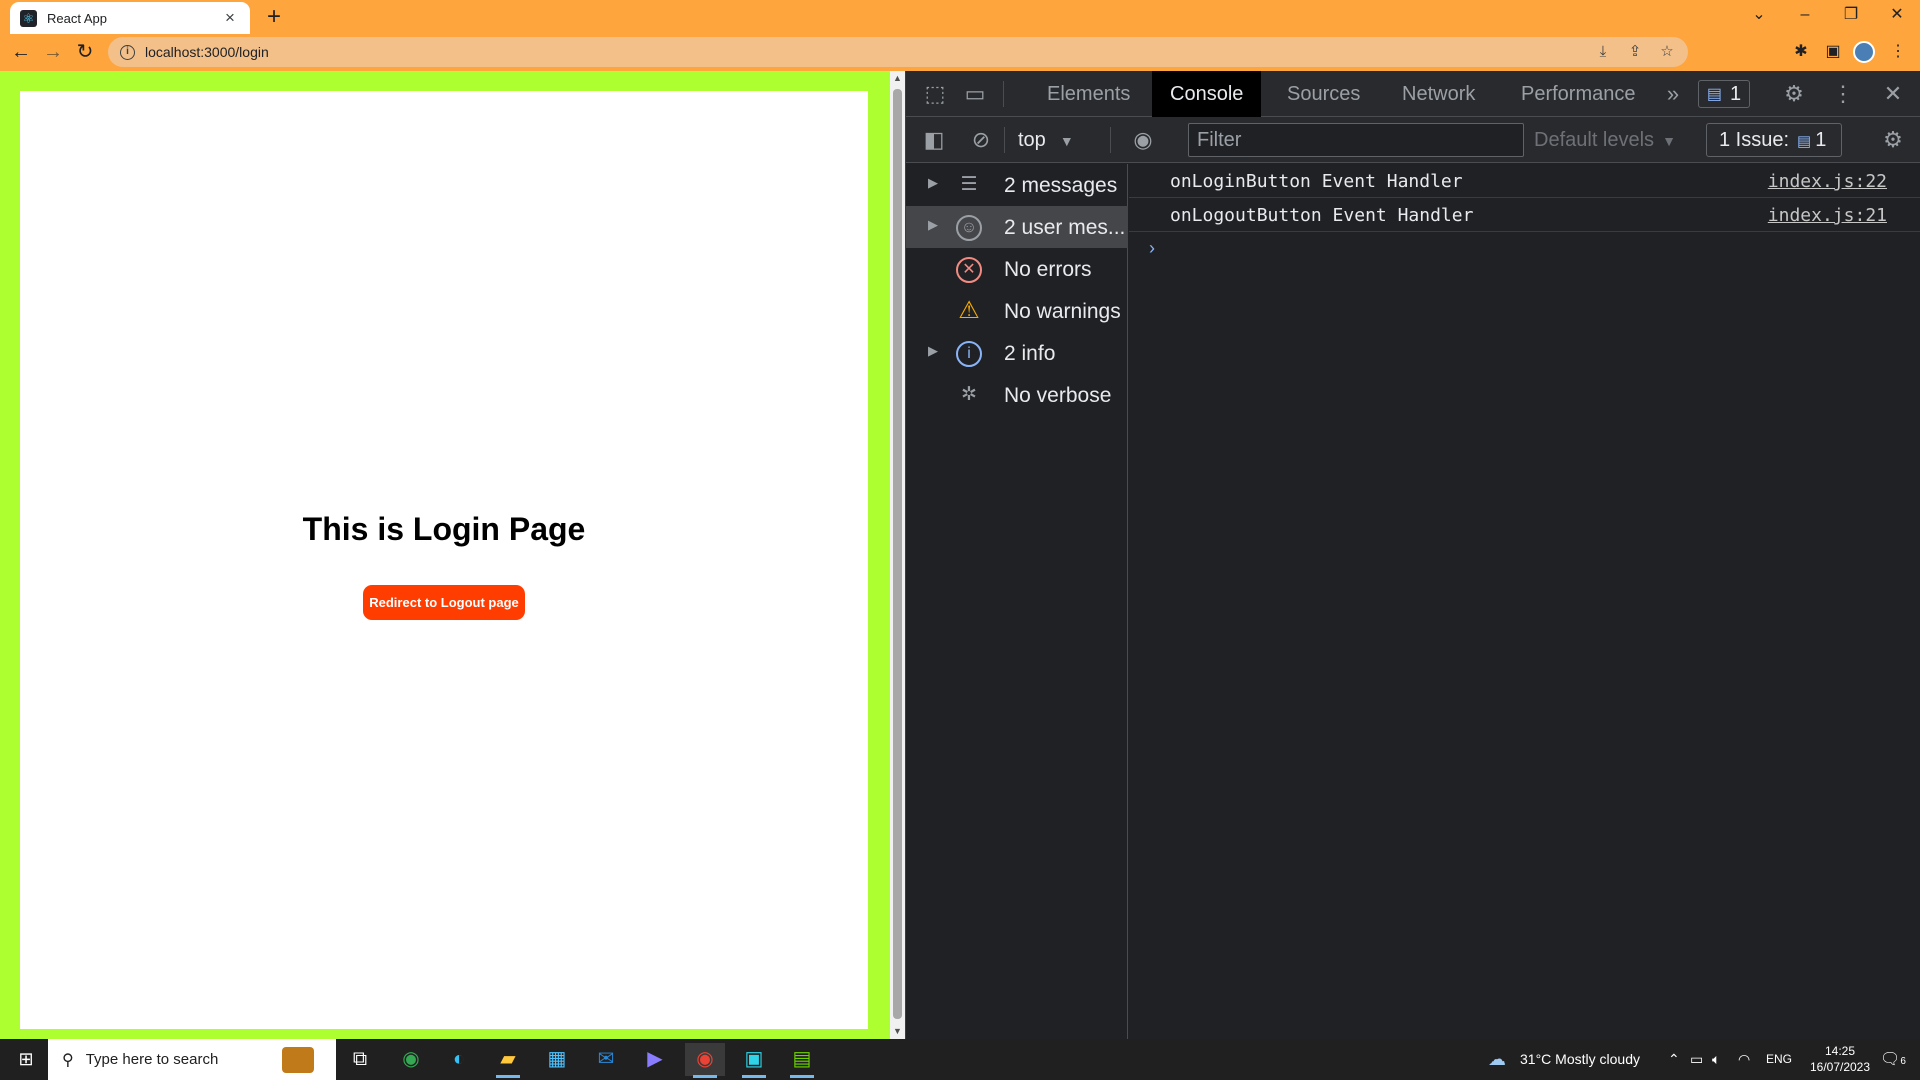  Describe the element at coordinates (130, 18) in the screenshot. I see `browser-tab: ⚛ React App ×` at that location.